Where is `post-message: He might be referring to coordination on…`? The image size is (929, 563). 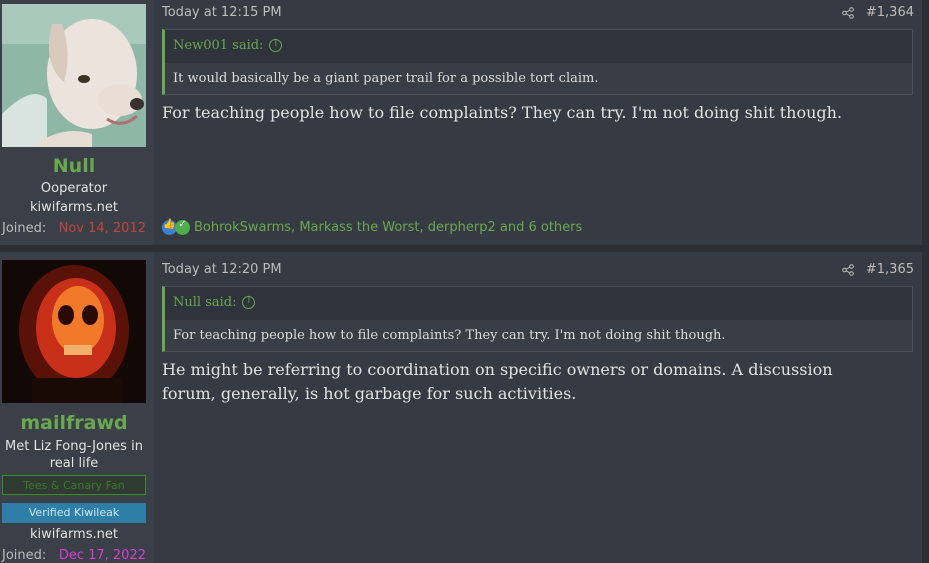 post-message: He might be referring to coordination on… is located at coordinates (497, 381).